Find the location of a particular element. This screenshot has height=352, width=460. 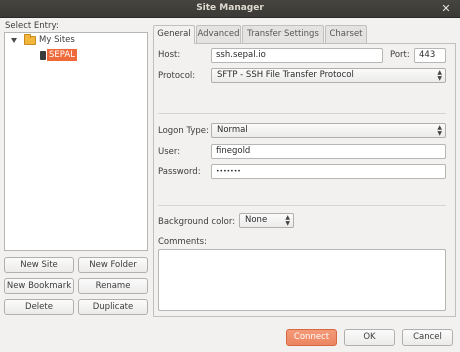

comments-label: Comments: is located at coordinates (182, 242).